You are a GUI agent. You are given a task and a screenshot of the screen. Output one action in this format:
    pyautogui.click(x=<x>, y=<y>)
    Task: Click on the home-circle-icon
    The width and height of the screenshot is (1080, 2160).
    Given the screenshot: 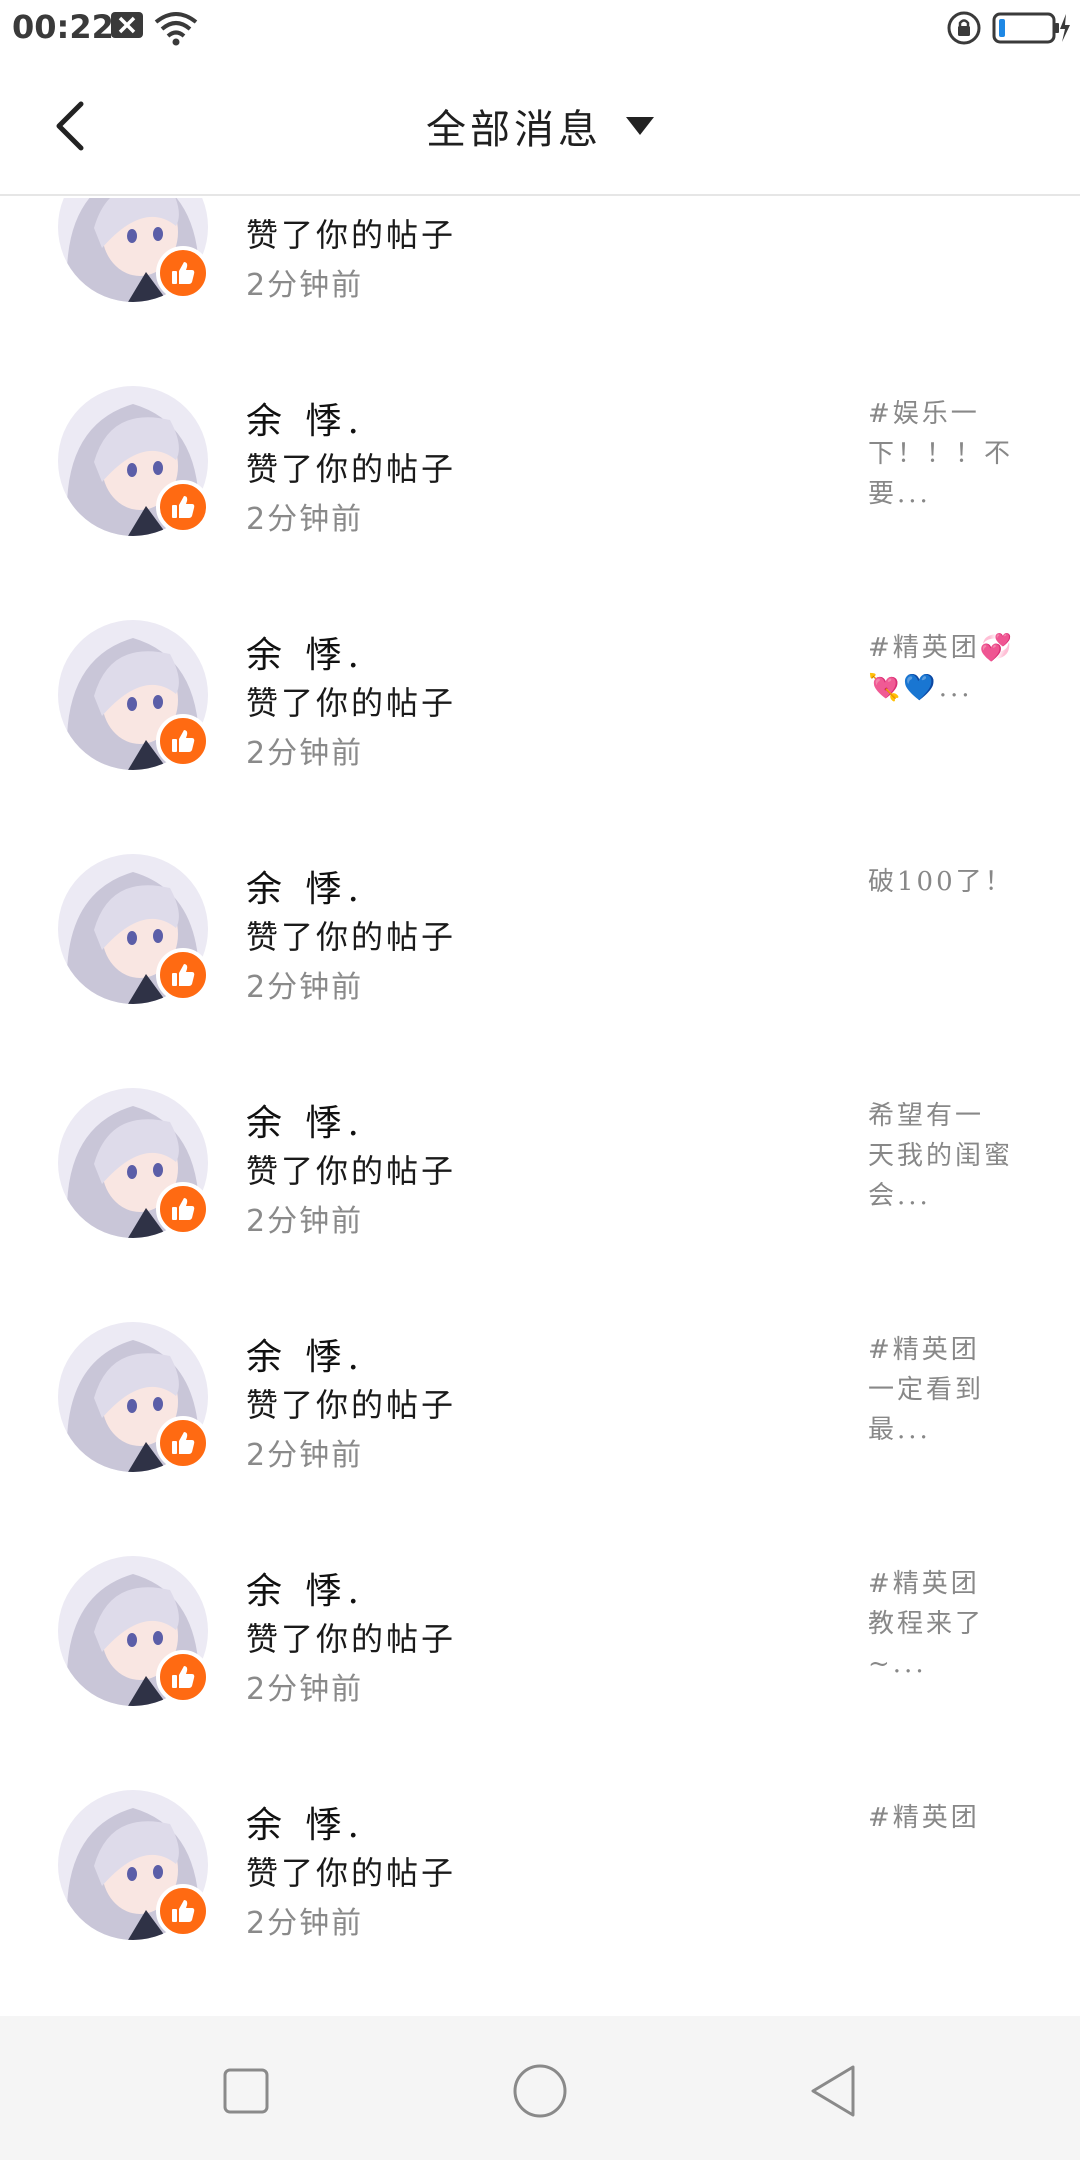 What is the action you would take?
    pyautogui.click(x=540, y=2091)
    